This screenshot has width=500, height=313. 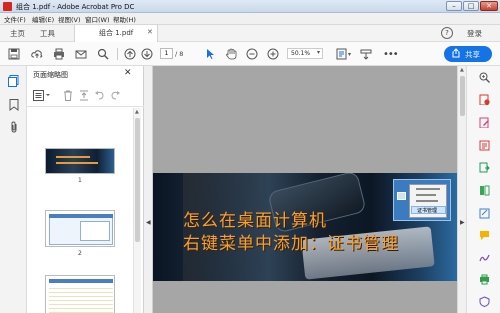 I want to click on save-icon, so click(x=13, y=53).